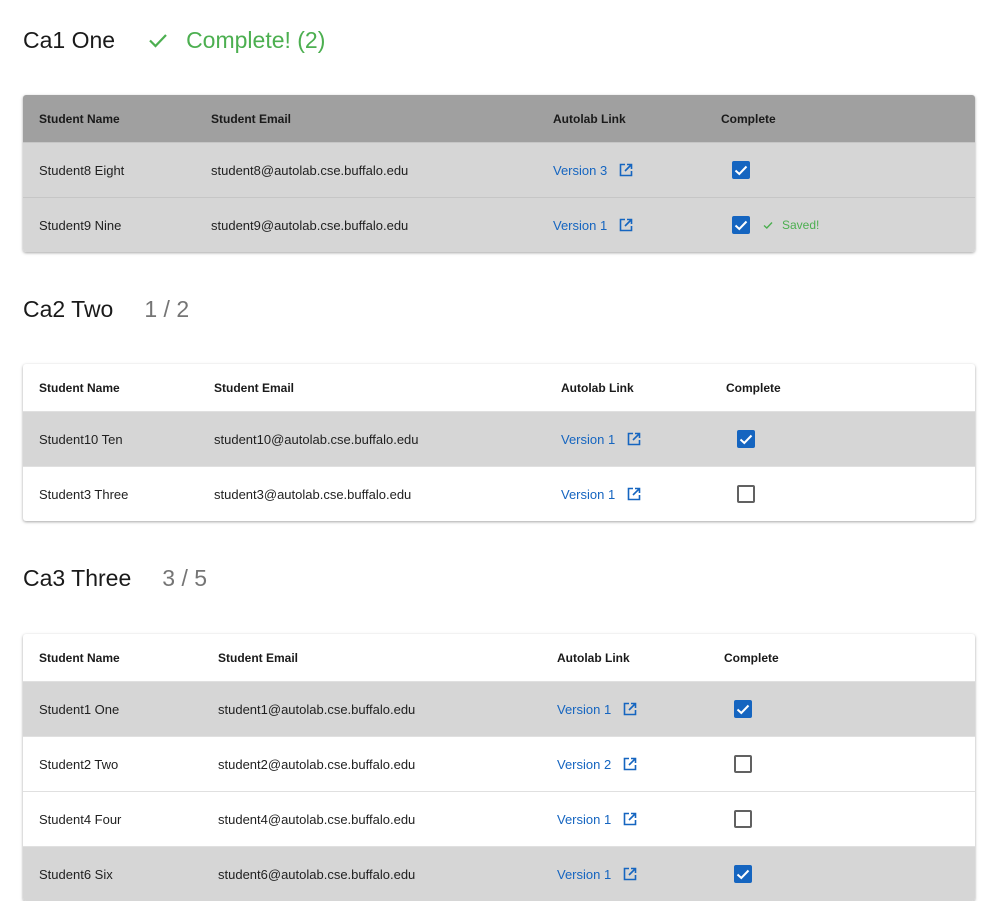 Image resolution: width=1004 pixels, height=901 pixels. I want to click on section-status: 1 / 2, so click(167, 308).